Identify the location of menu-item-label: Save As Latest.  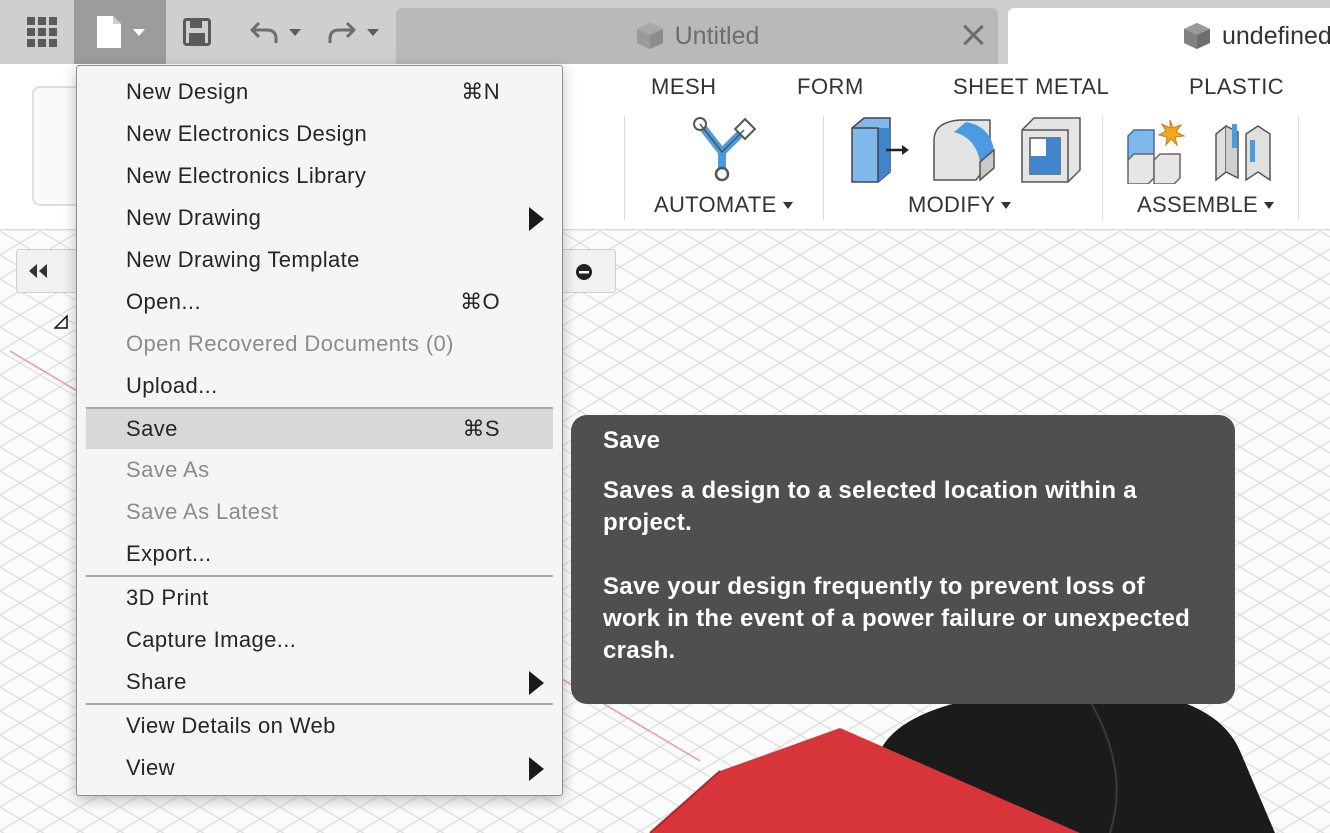
(202, 511).